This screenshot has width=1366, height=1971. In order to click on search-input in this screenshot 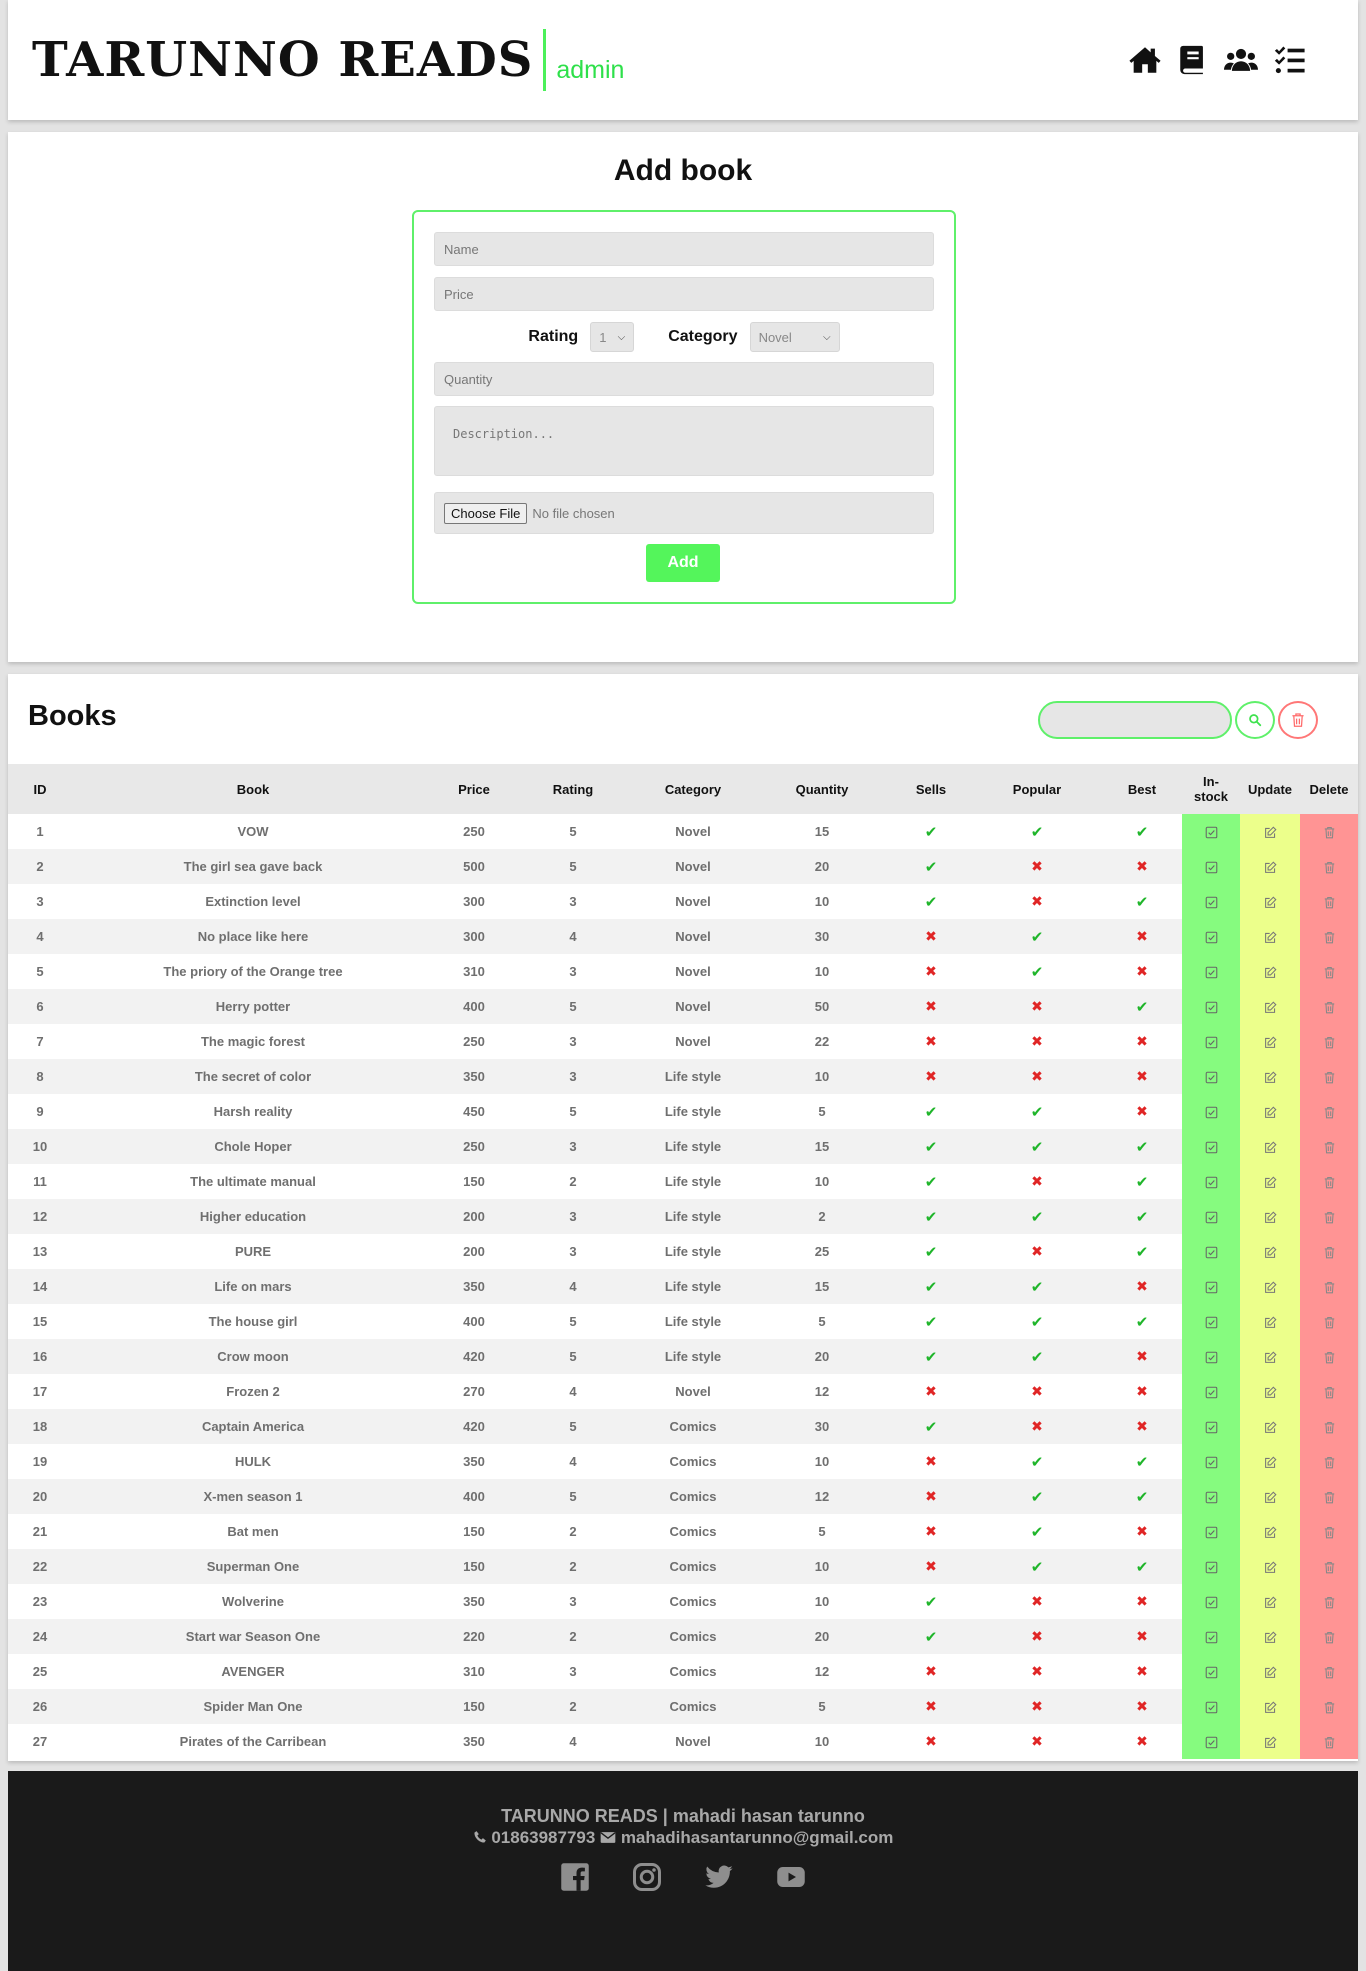, I will do `click(1135, 720)`.